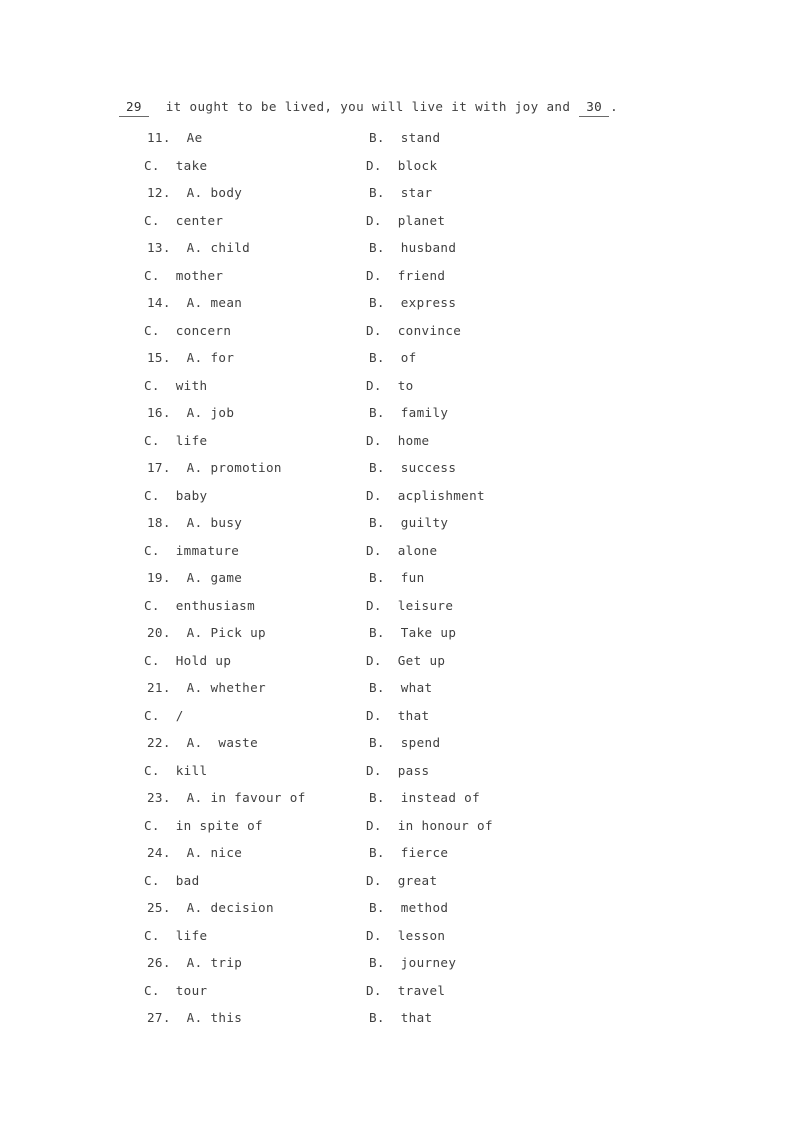 Image resolution: width=800 pixels, height=1132 pixels. I want to click on option-d-24: D. great, so click(401, 881).